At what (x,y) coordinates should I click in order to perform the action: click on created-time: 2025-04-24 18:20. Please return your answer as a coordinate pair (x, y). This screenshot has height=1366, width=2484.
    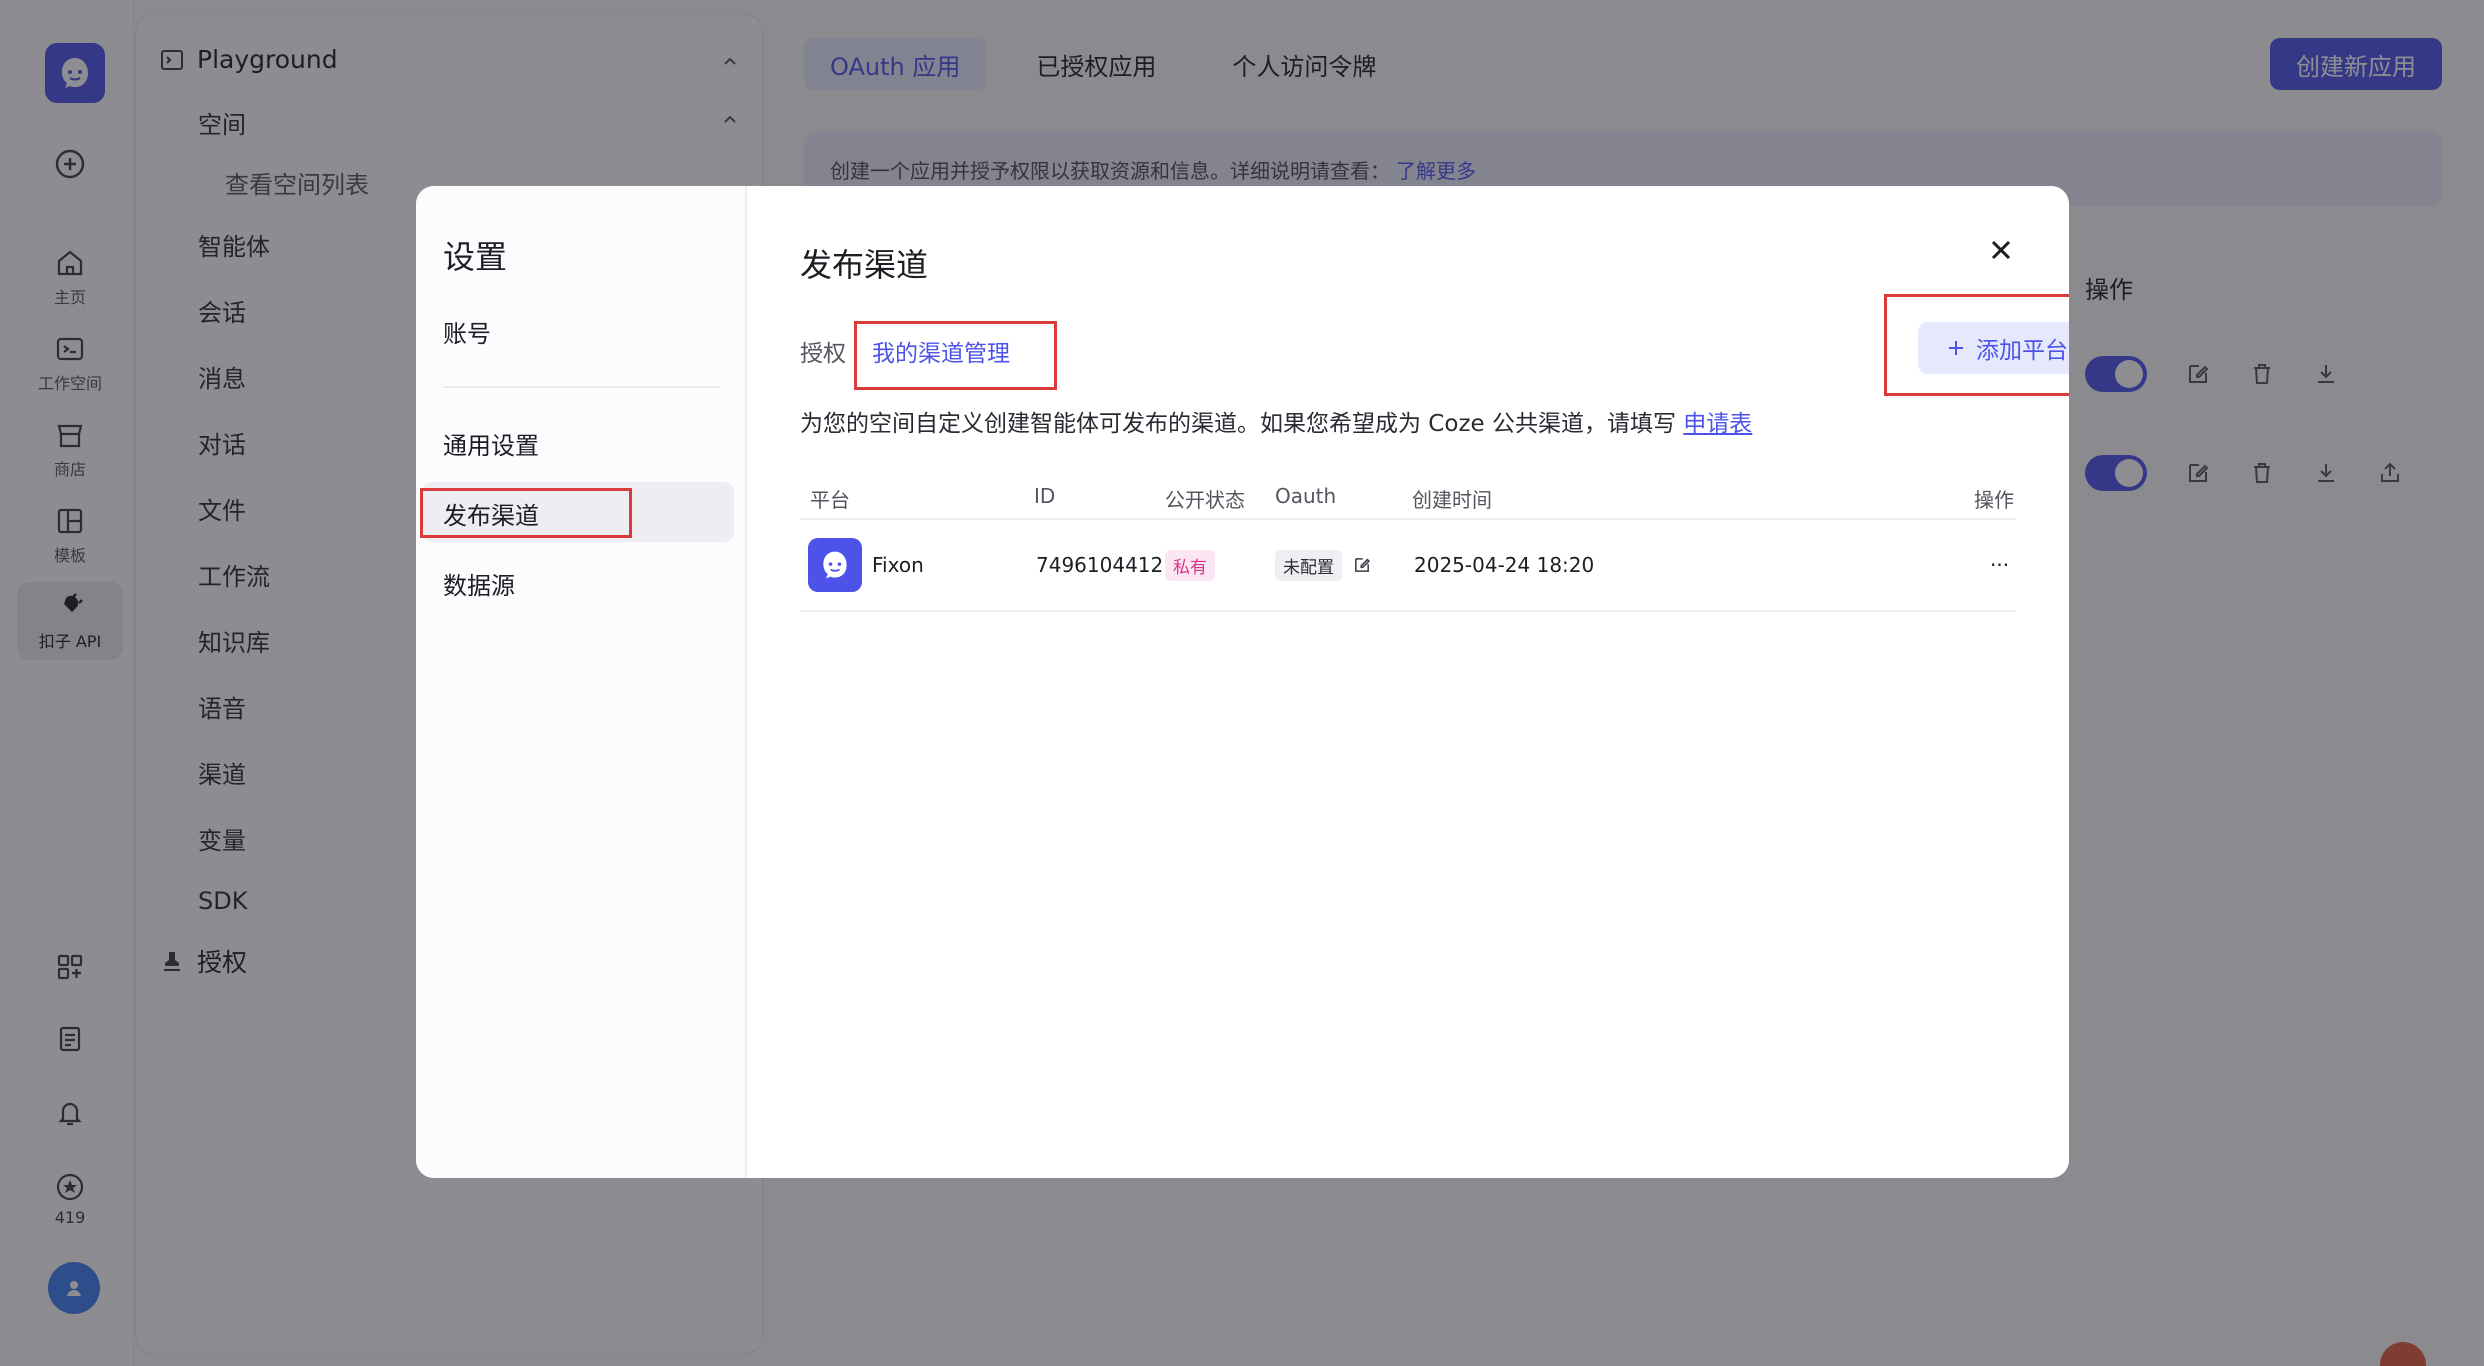
    Looking at the image, I should click on (1504, 565).